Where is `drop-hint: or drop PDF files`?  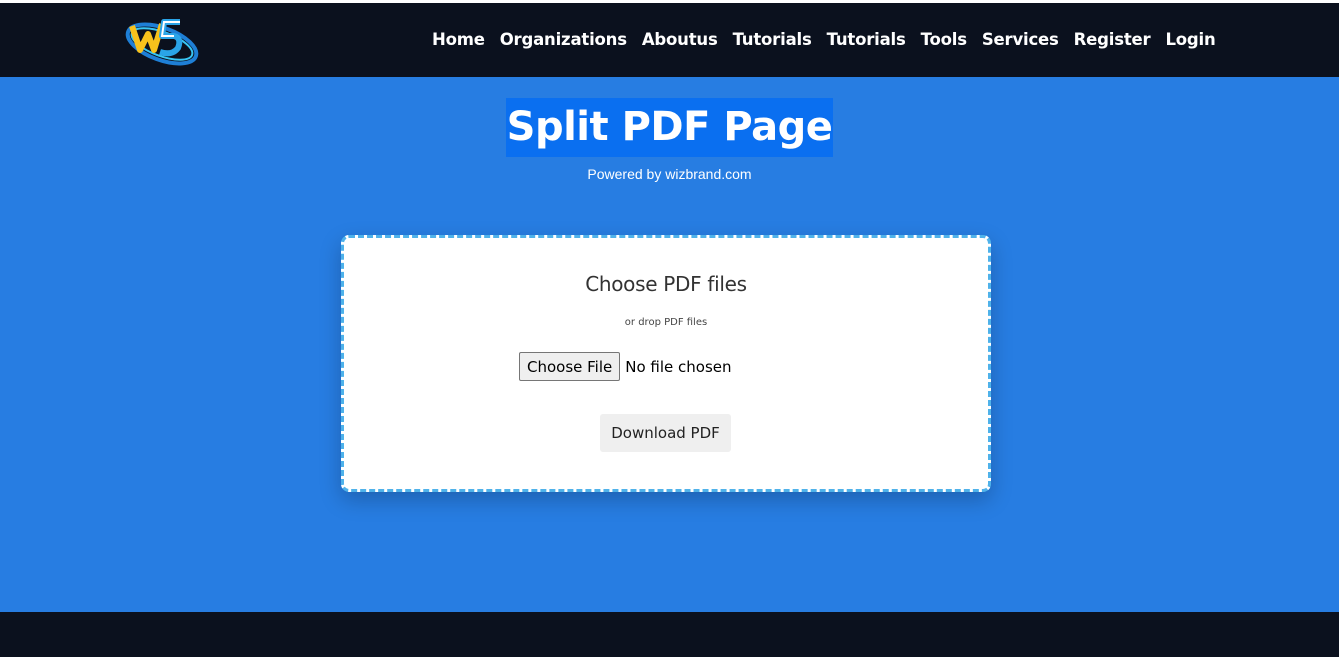
drop-hint: or drop PDF files is located at coordinates (666, 322).